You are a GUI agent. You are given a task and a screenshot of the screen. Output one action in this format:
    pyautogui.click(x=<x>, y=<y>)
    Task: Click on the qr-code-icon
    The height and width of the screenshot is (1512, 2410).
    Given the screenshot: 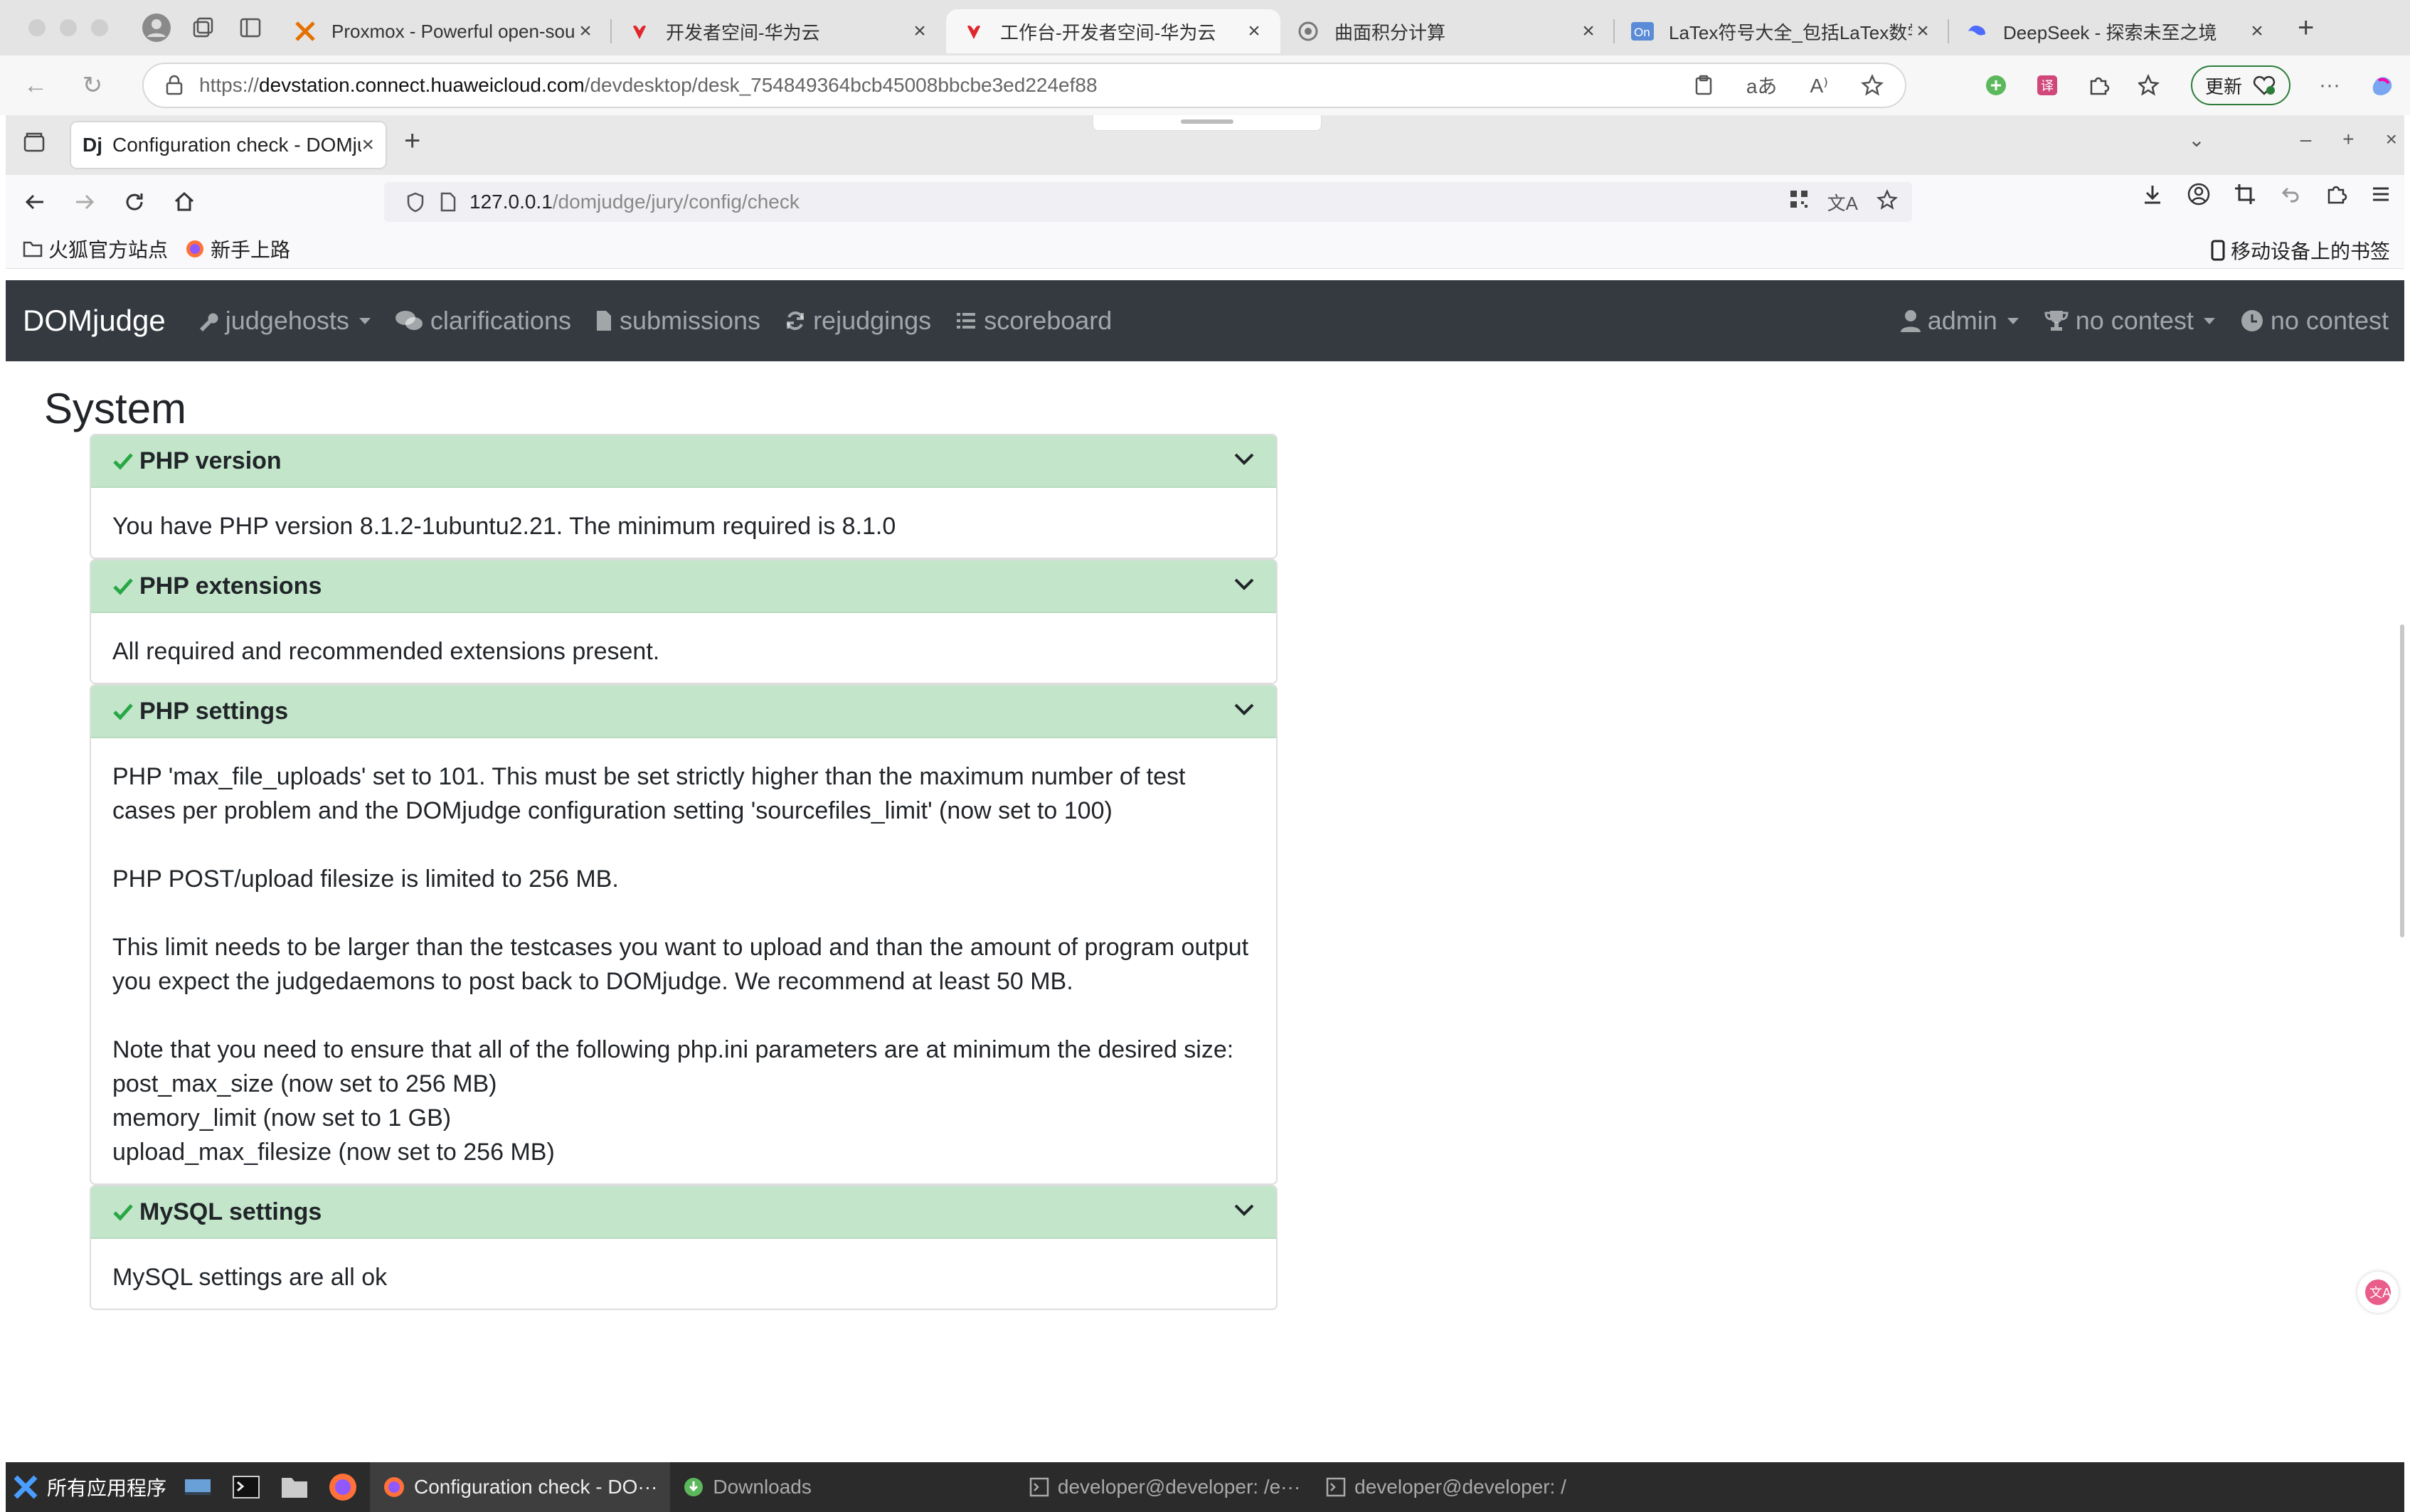 What is the action you would take?
    pyautogui.click(x=1799, y=202)
    